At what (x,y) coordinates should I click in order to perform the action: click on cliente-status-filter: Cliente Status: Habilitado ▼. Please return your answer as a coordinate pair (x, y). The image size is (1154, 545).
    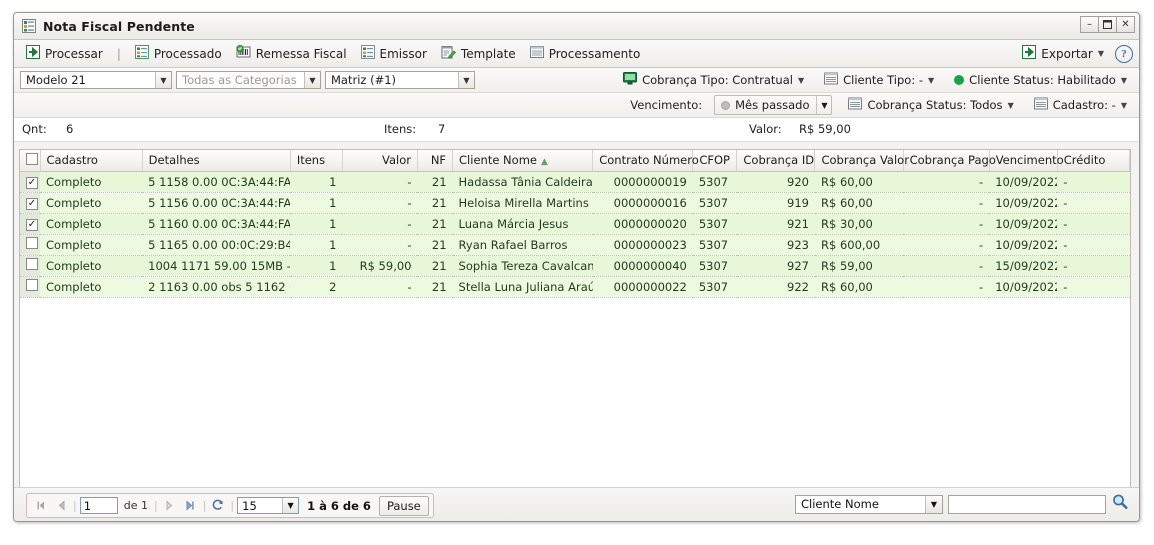
    Looking at the image, I should click on (1040, 80).